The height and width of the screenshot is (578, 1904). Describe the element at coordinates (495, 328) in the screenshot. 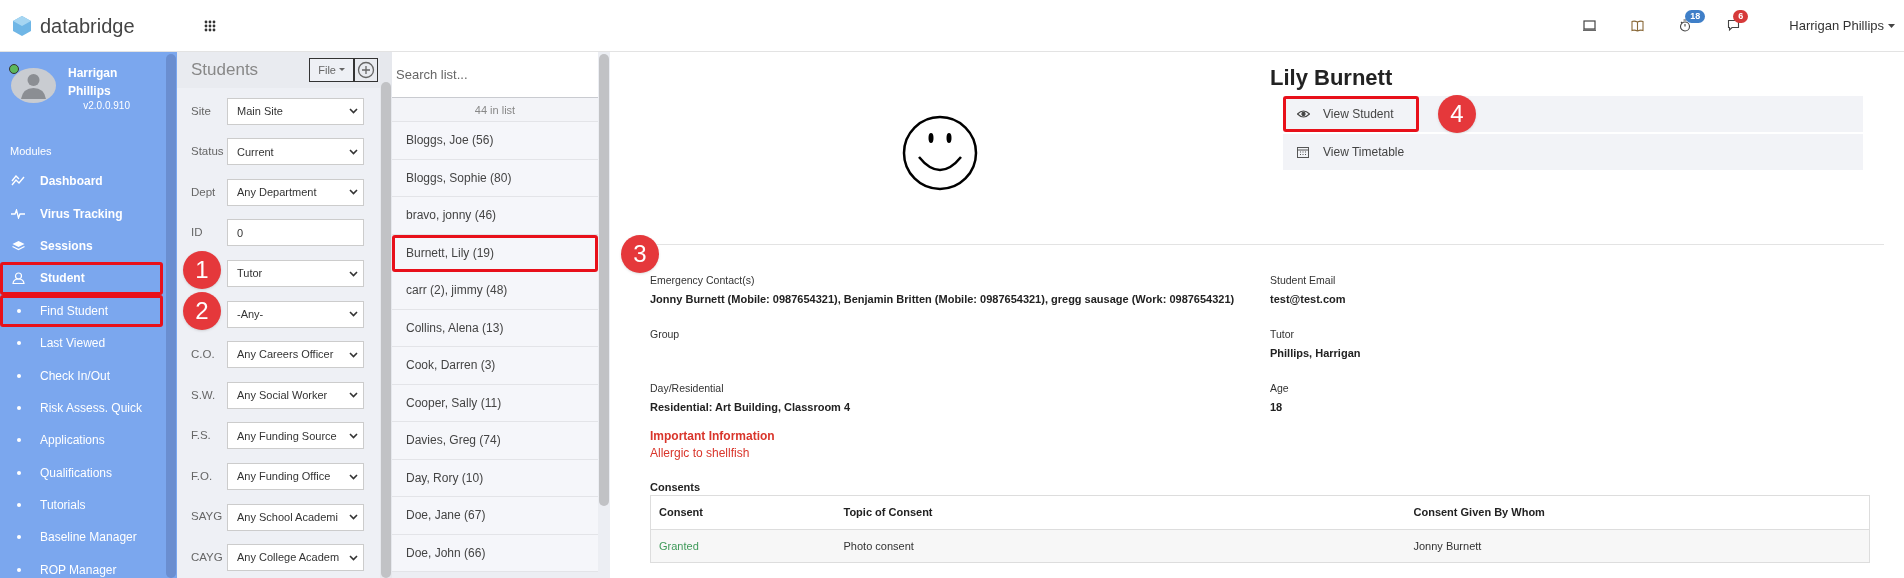

I see `list-item: Collins, Alena (13)` at that location.